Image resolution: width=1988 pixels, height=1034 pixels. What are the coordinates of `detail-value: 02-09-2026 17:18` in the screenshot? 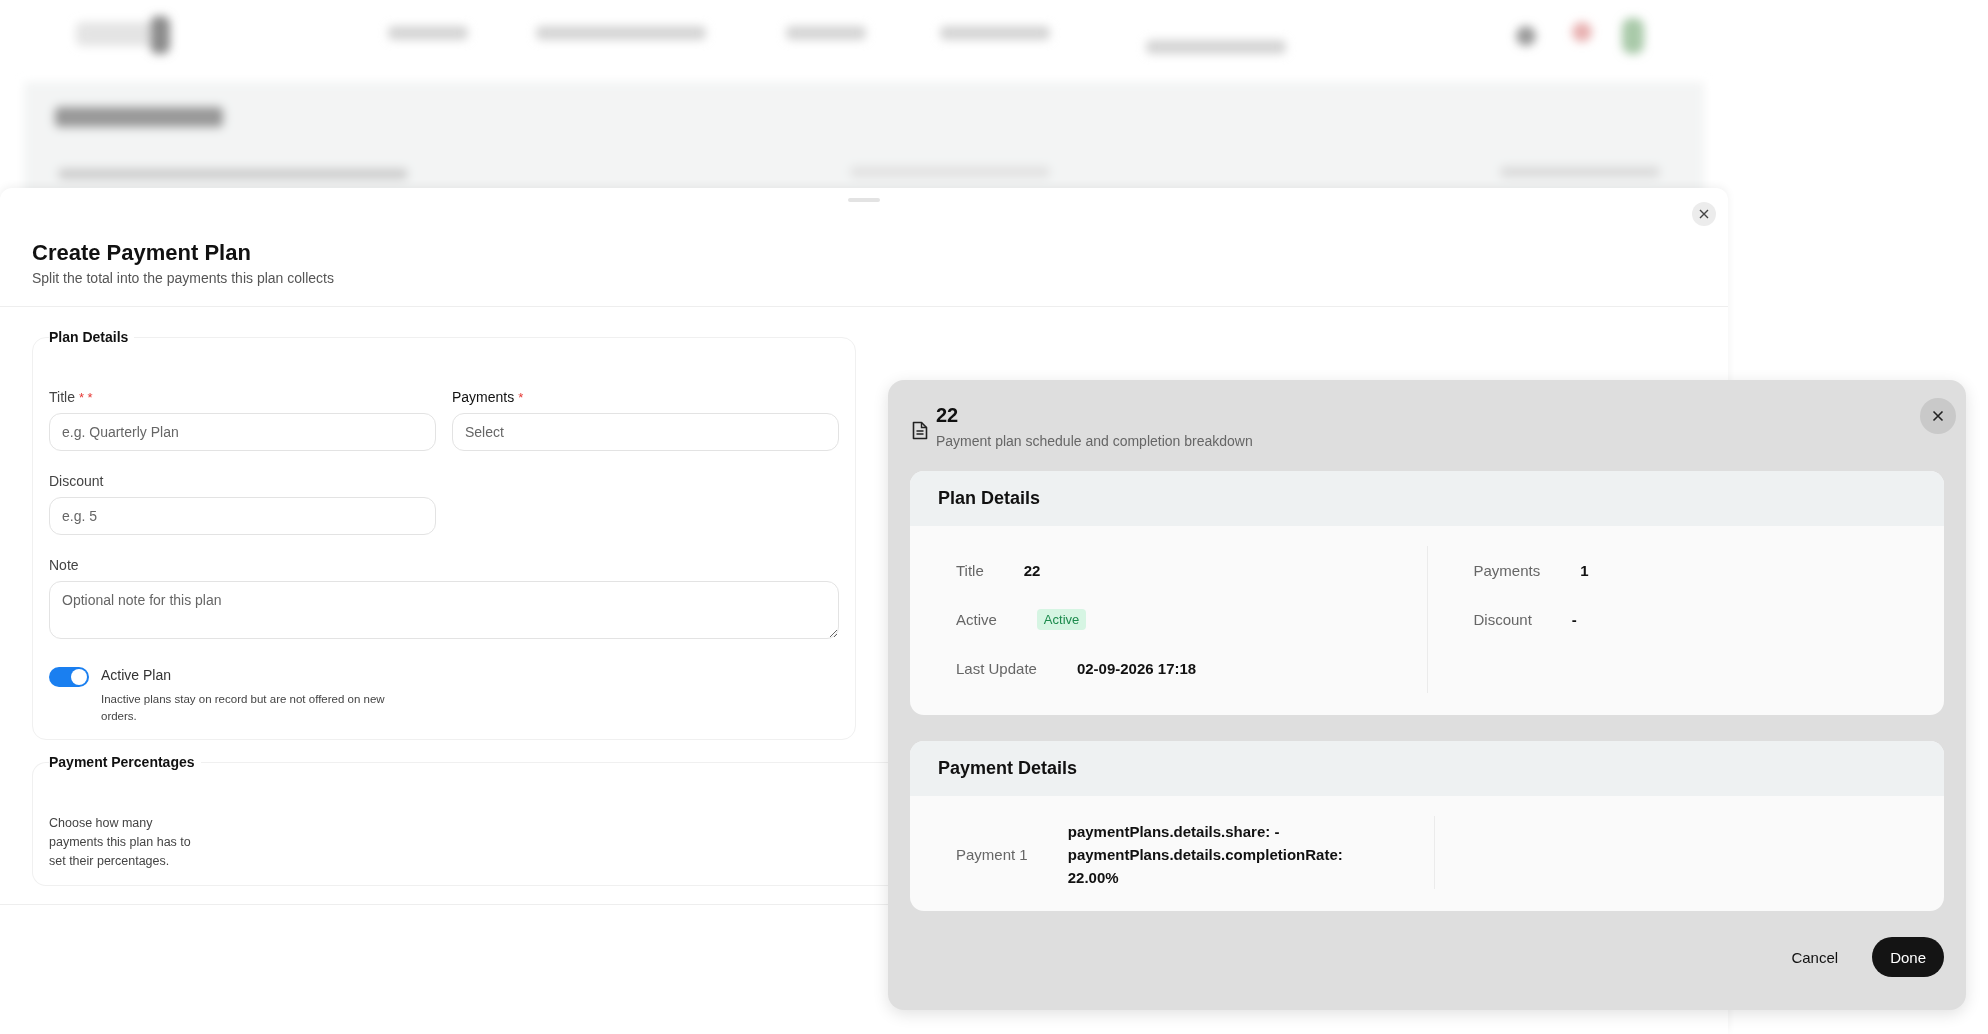 It's located at (1136, 668).